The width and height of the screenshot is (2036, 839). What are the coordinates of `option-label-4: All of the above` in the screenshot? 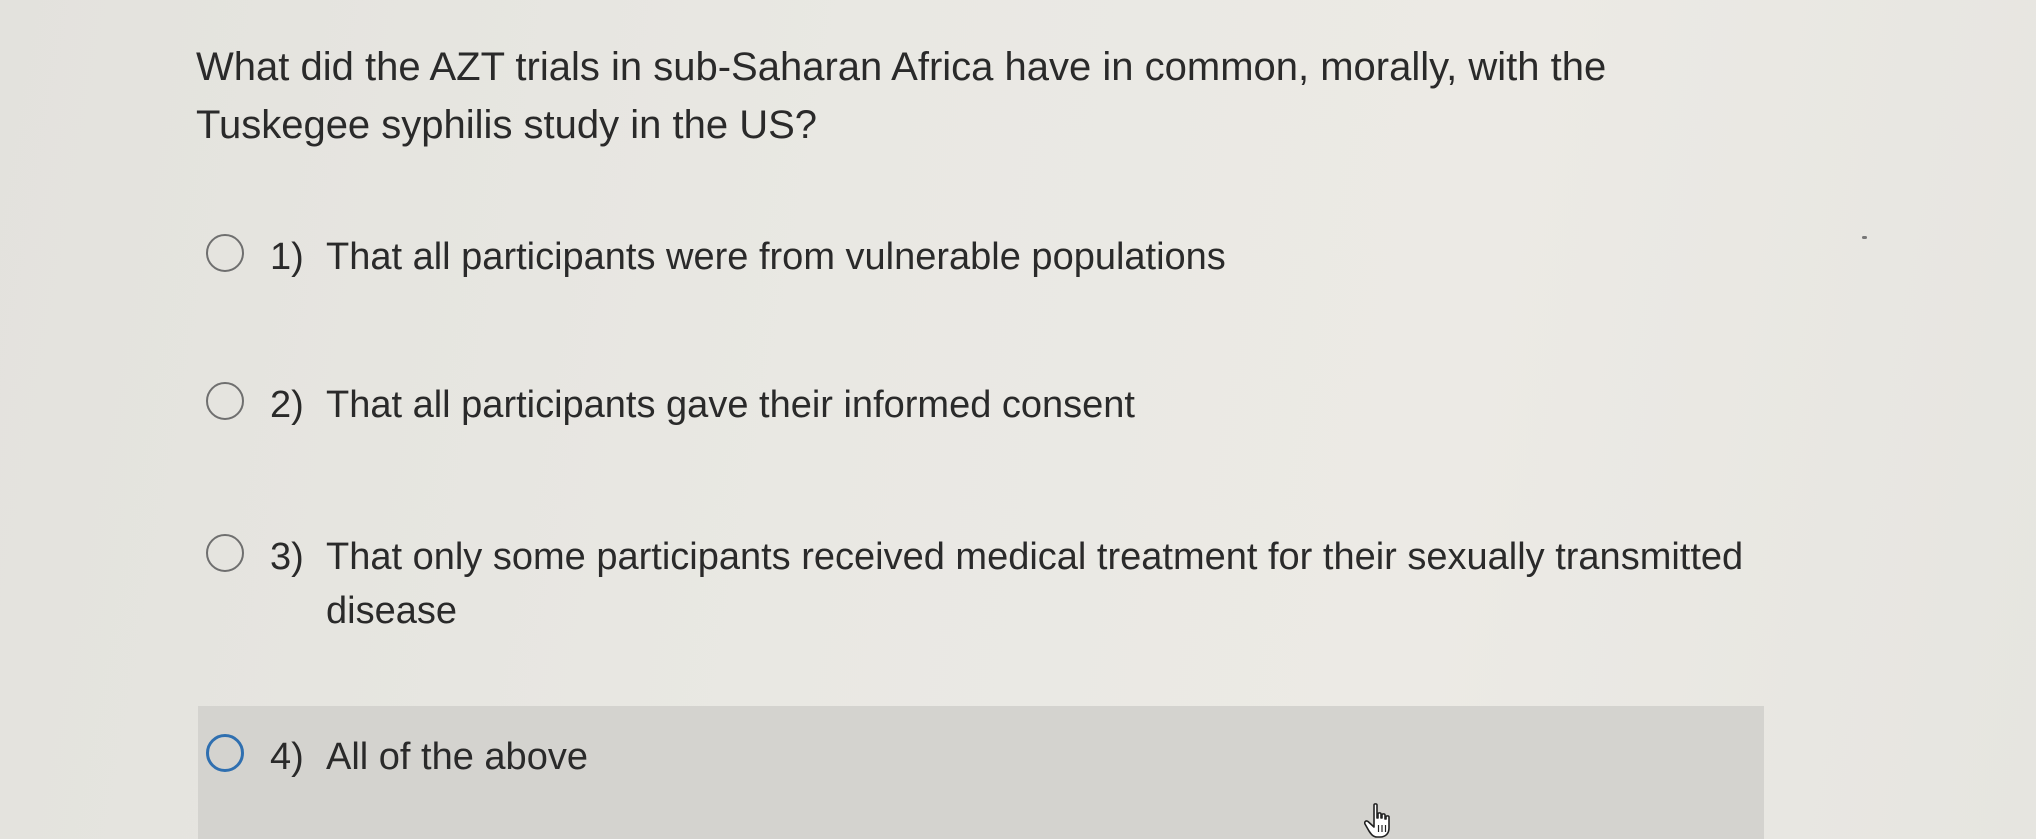 It's located at (457, 757).